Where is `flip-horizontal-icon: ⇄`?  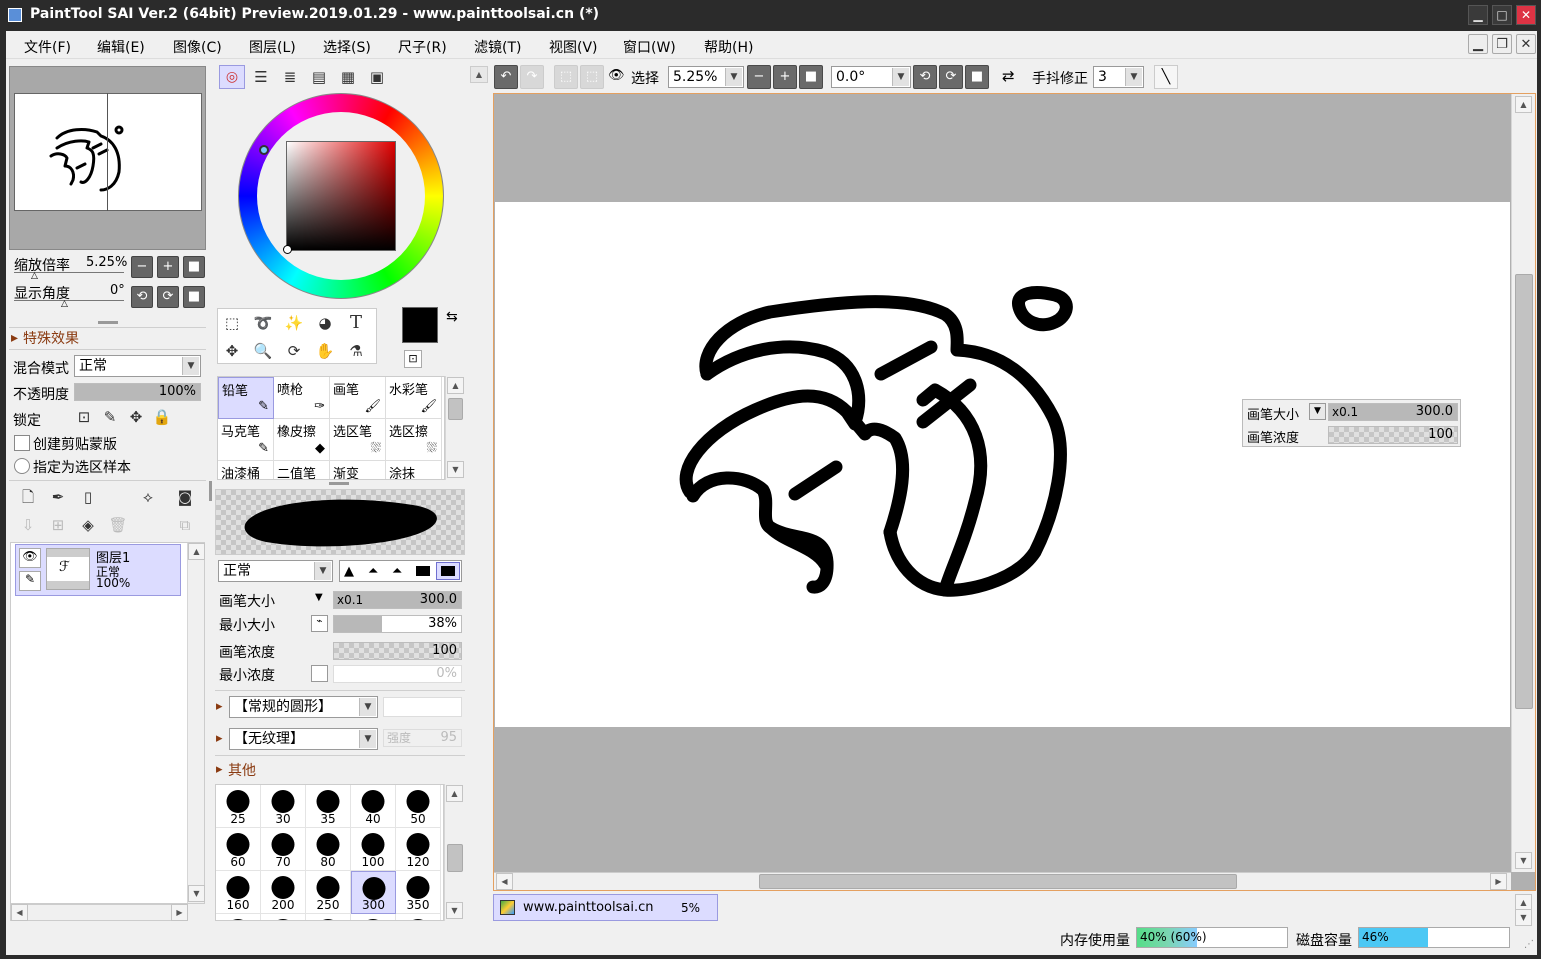
flip-horizontal-icon: ⇄ is located at coordinates (1008, 76).